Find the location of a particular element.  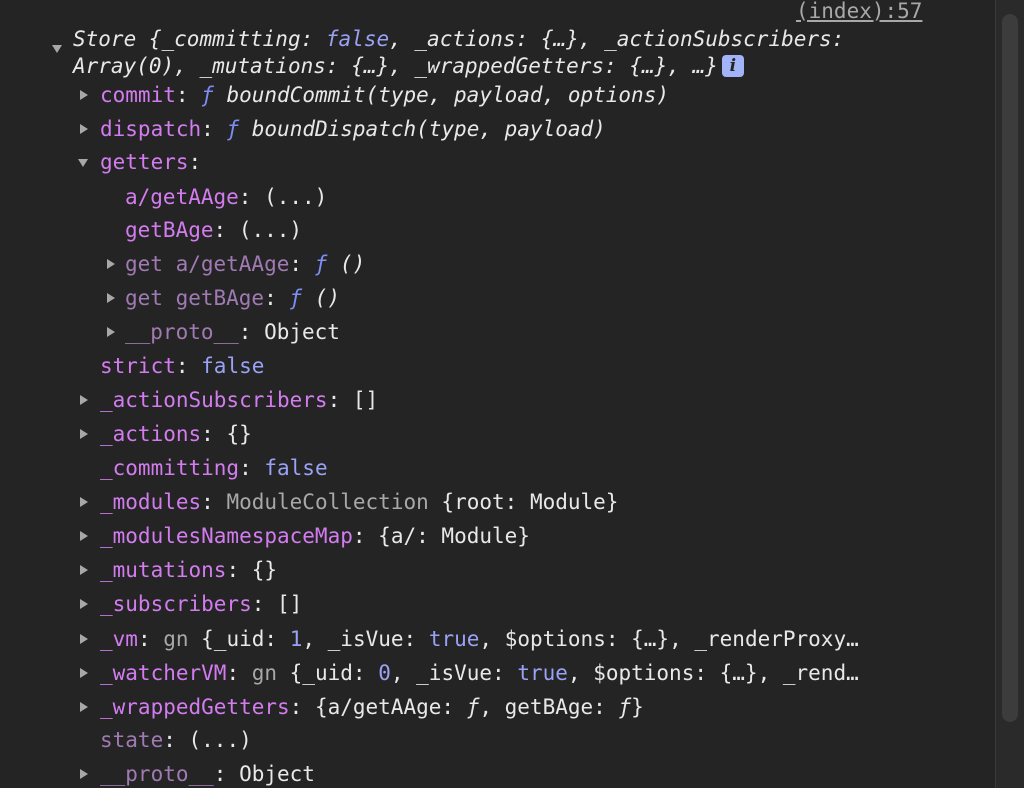

property-row-proto: __proto__: Object is located at coordinates (207, 774).